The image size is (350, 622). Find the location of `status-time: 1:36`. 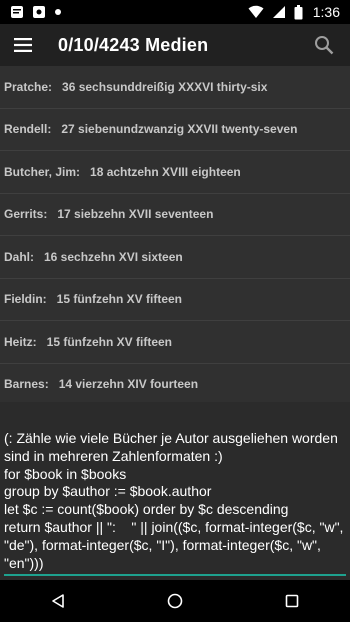

status-time: 1:36 is located at coordinates (326, 12).